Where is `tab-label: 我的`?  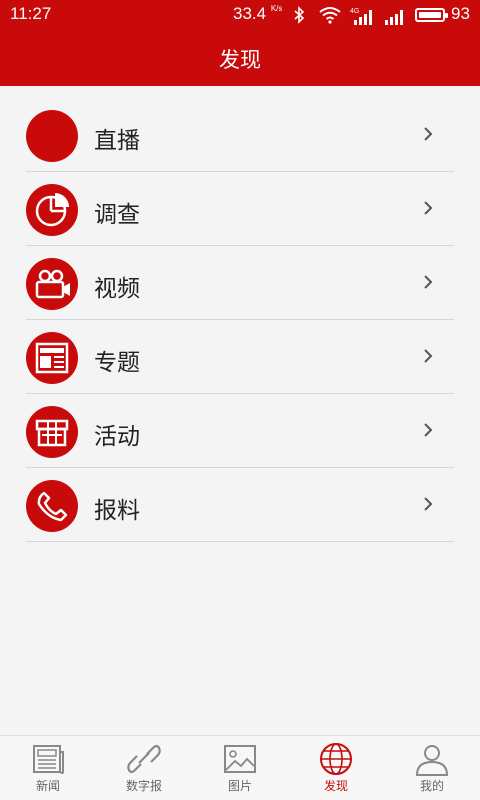 tab-label: 我的 is located at coordinates (431, 786).